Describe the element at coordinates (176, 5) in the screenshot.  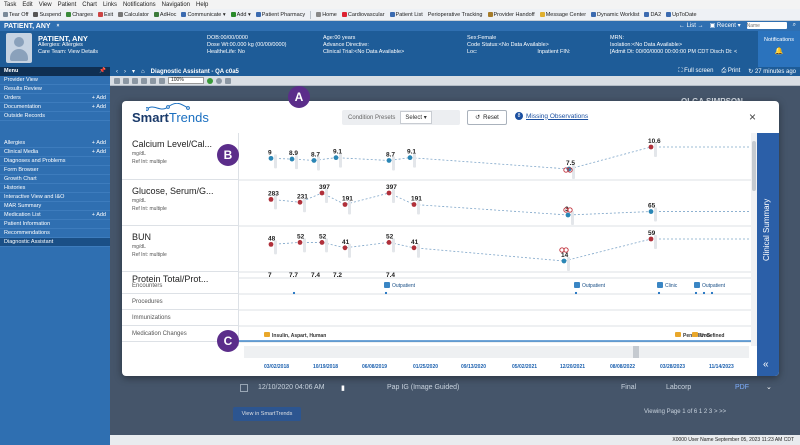
I see `menu-navigation: Navigation` at that location.